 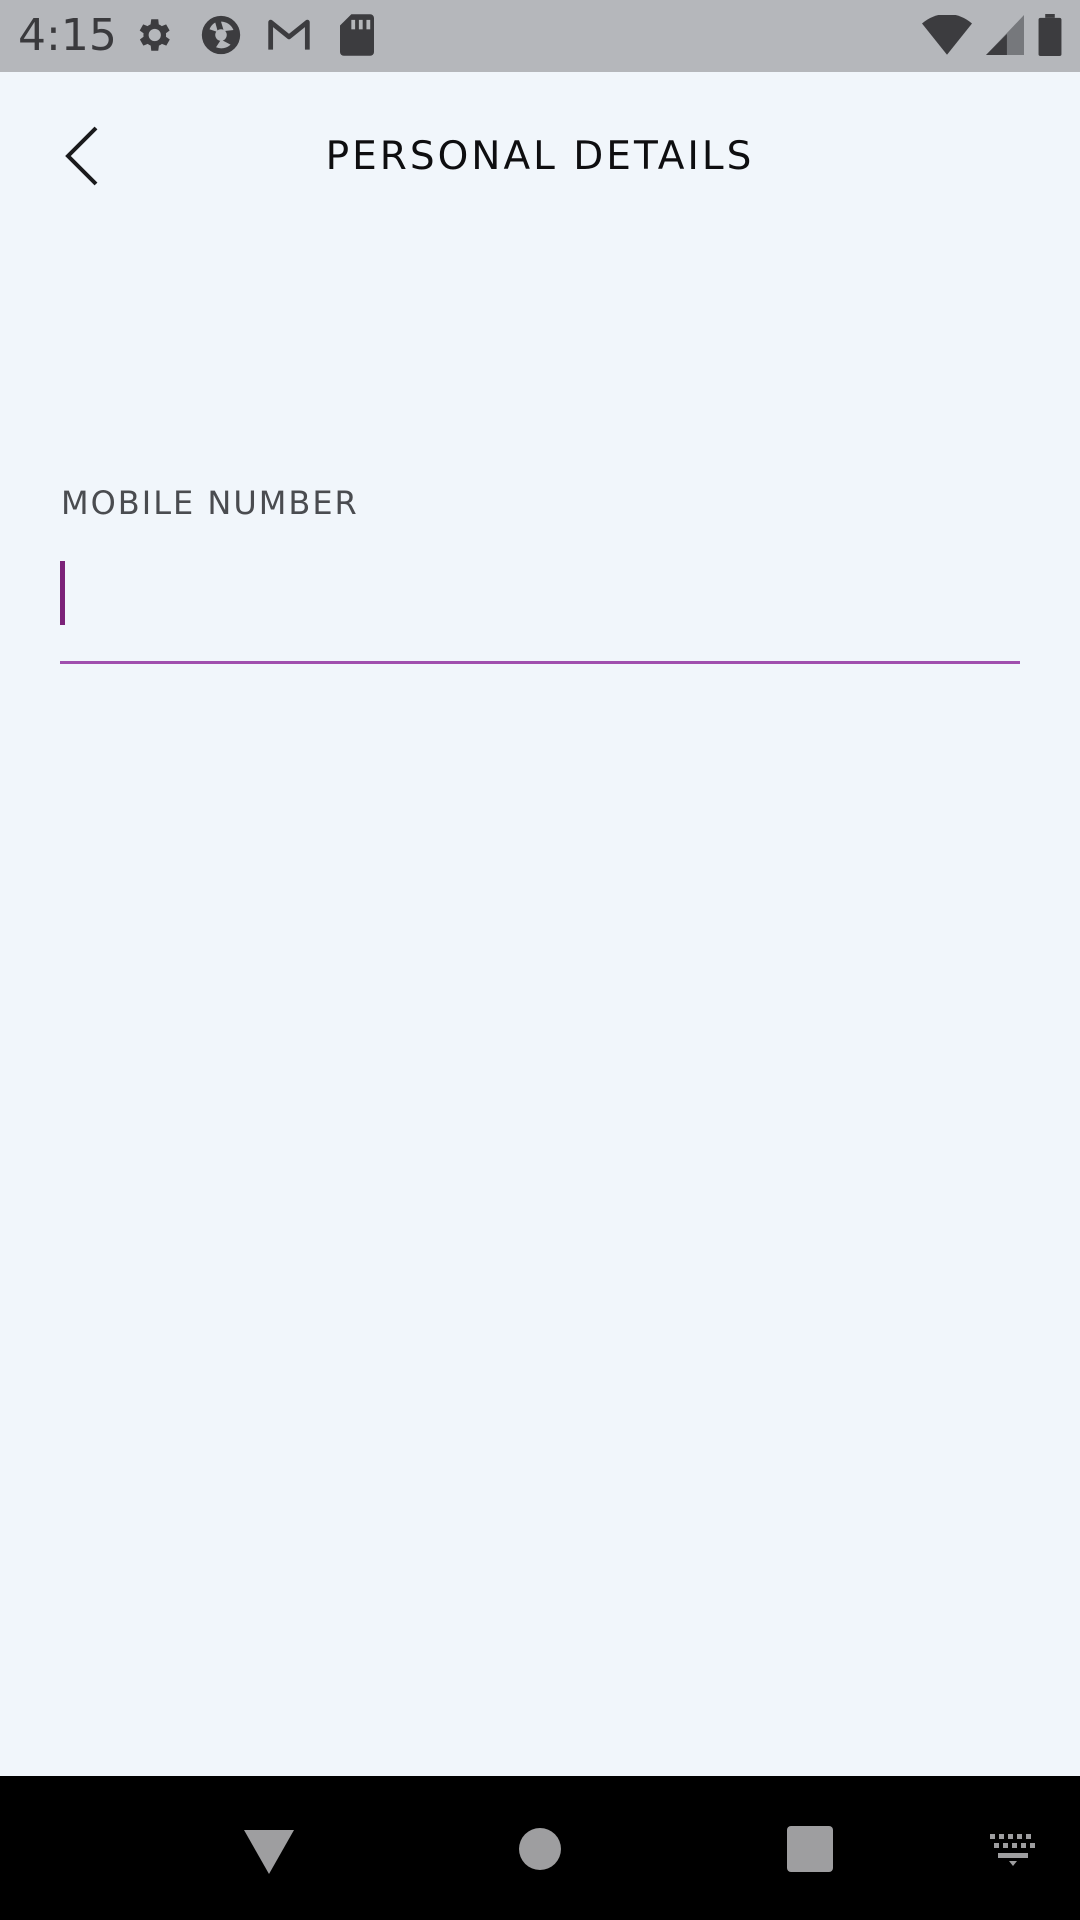 I want to click on nav-recents-button, so click(x=810, y=1849).